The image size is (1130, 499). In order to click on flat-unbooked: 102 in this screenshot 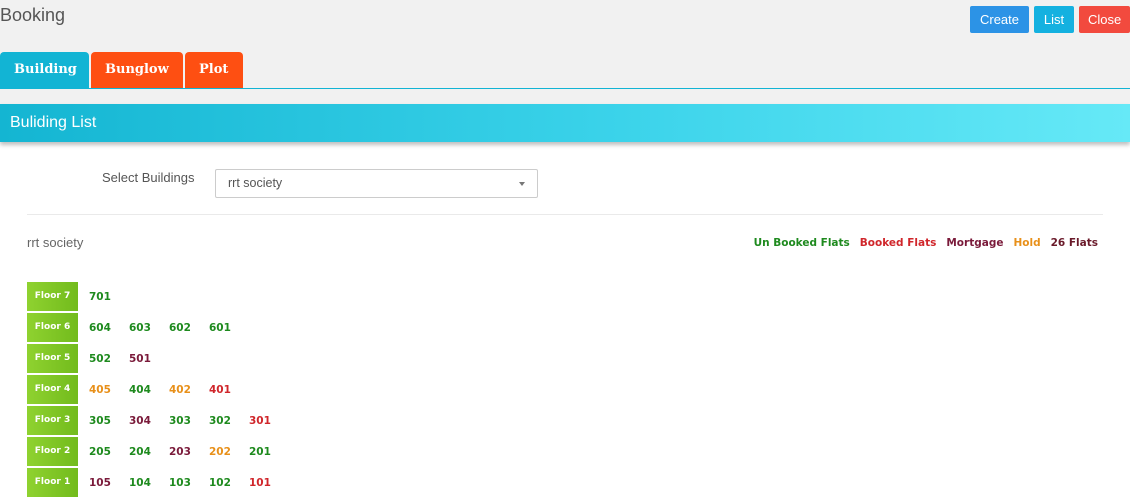, I will do `click(229, 483)`.